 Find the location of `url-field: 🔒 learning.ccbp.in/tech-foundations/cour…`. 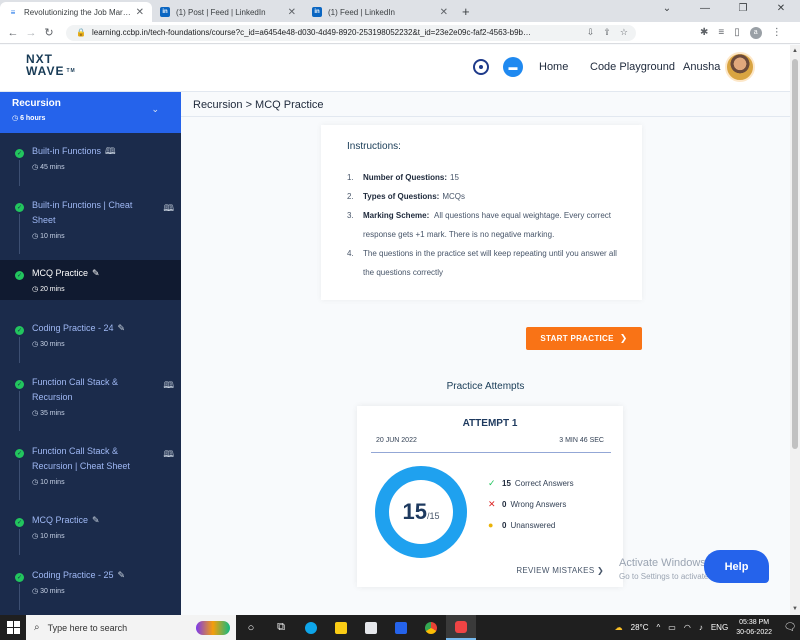

url-field: 🔒 learning.ccbp.in/tech-foundations/cour… is located at coordinates (351, 32).